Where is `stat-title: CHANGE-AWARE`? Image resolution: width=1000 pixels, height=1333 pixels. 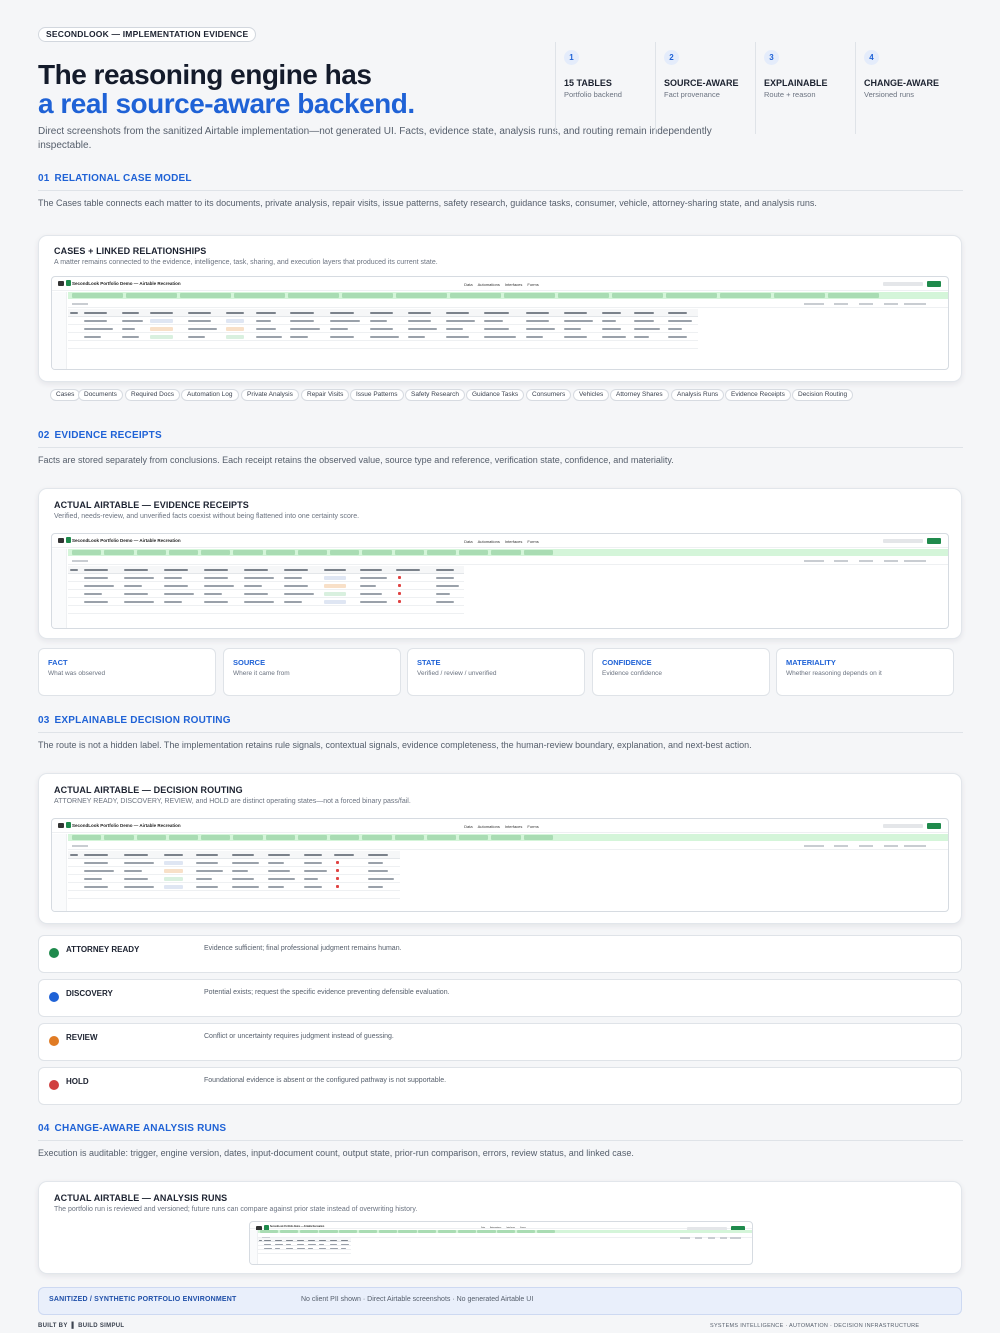
stat-title: CHANGE-AWARE is located at coordinates (902, 83).